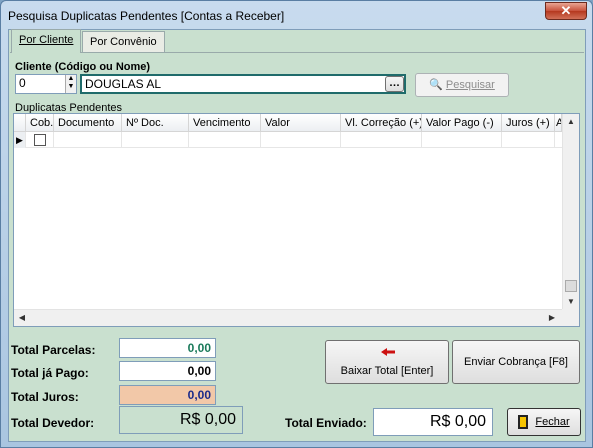 The image size is (593, 448). Describe the element at coordinates (167, 348) in the screenshot. I see `total-parcelas-value: 0,00` at that location.